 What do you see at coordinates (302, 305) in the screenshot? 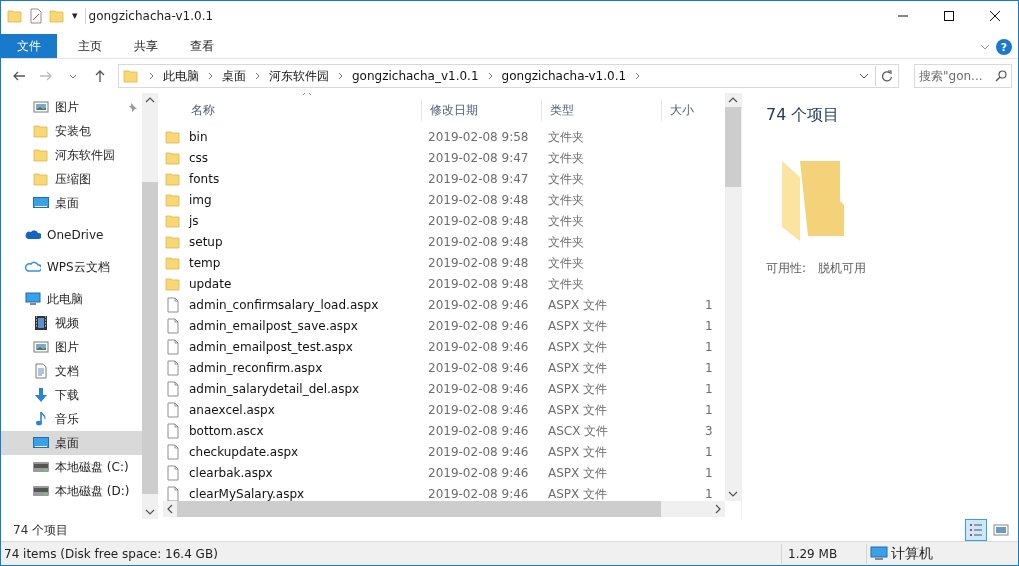
I see `file-name: admin_confirmsalary_load.aspx` at bounding box center [302, 305].